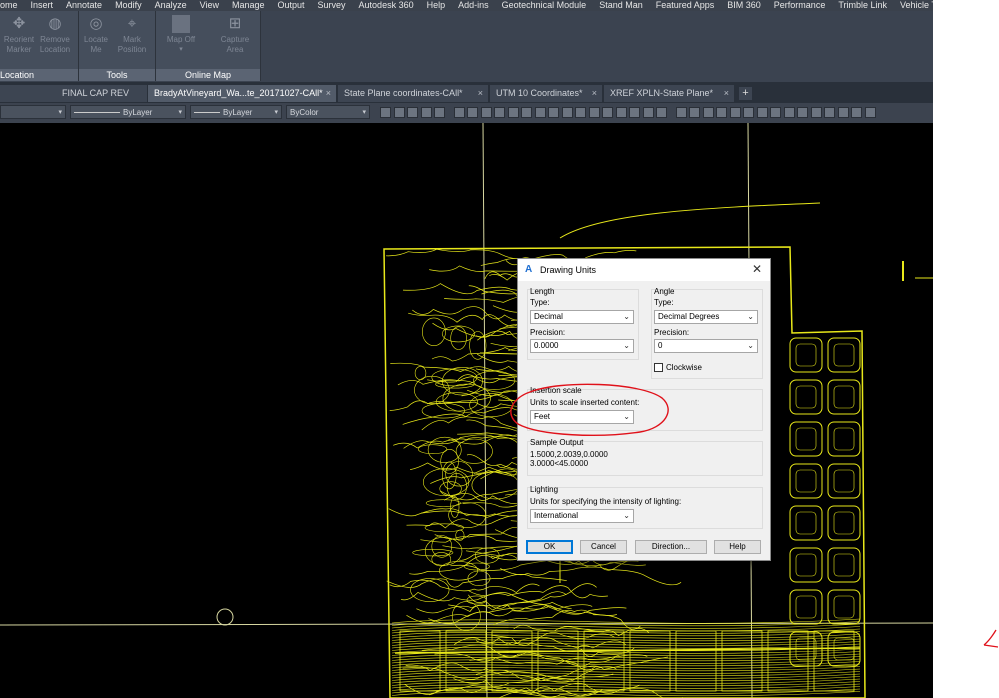  I want to click on compass-icon: ✥, so click(19, 23).